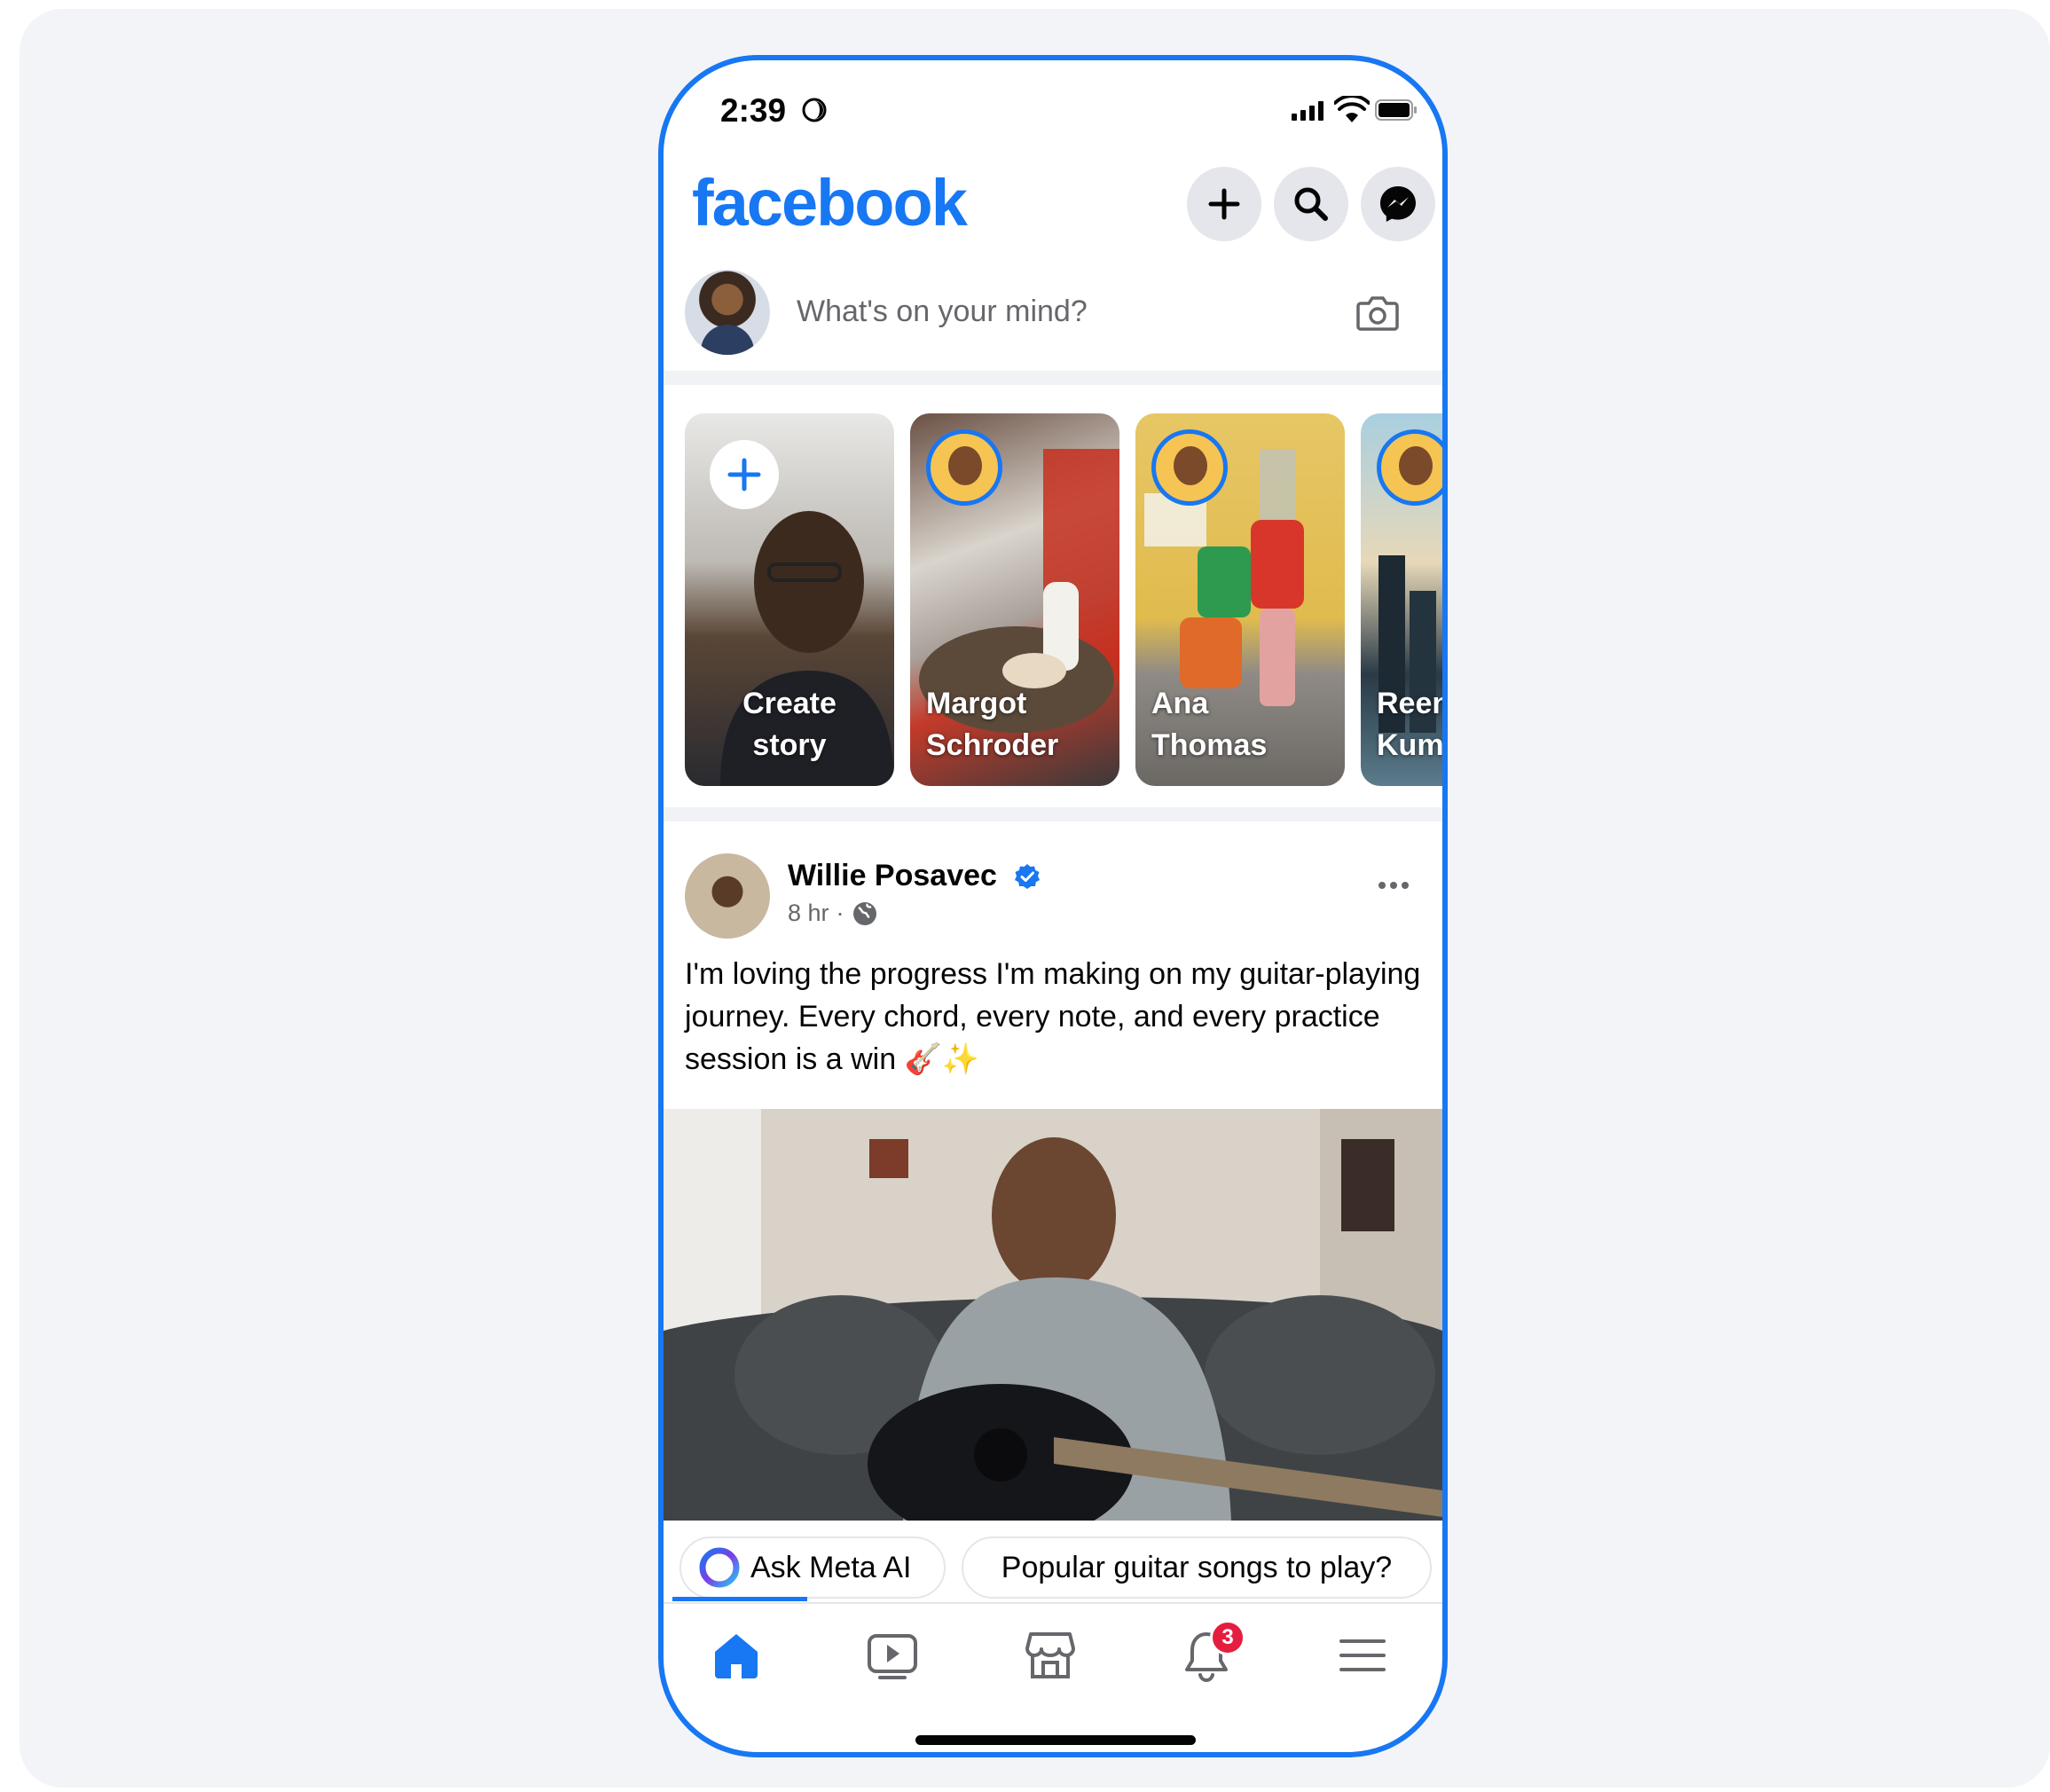 Image resolution: width=2050 pixels, height=1792 pixels. What do you see at coordinates (719, 1567) in the screenshot?
I see `meta-ai-icon` at bounding box center [719, 1567].